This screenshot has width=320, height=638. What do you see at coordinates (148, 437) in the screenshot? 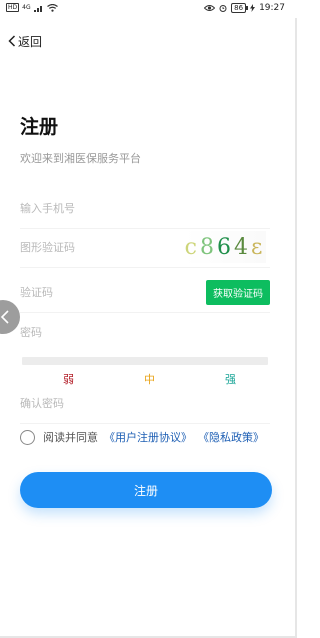
I see `user-agreement-link: 《用户注册协议》` at bounding box center [148, 437].